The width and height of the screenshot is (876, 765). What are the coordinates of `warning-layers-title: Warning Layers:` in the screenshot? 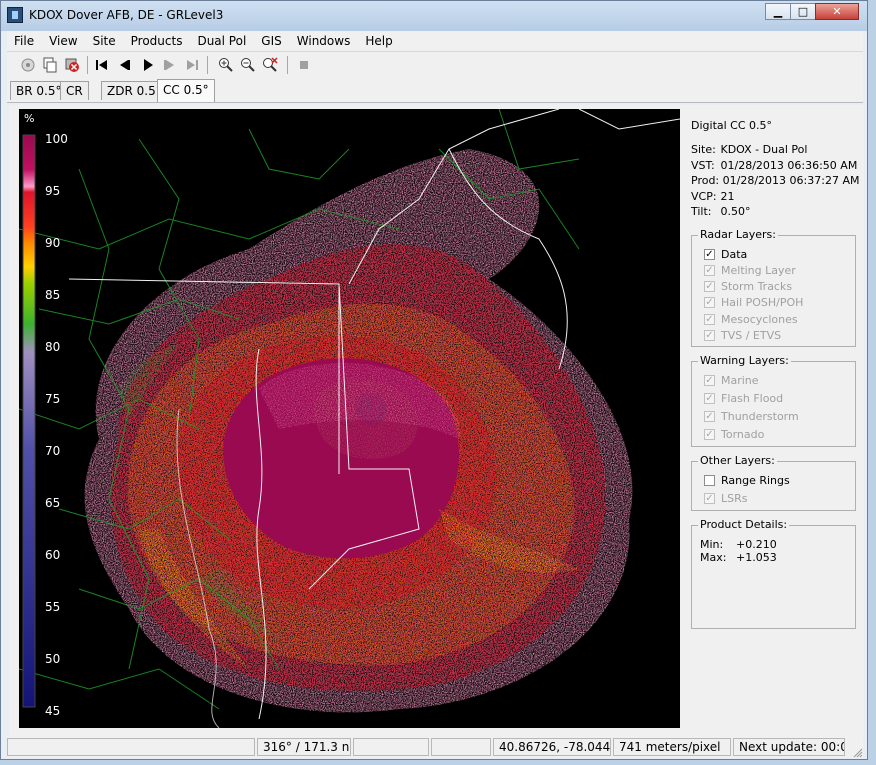 It's located at (744, 360).